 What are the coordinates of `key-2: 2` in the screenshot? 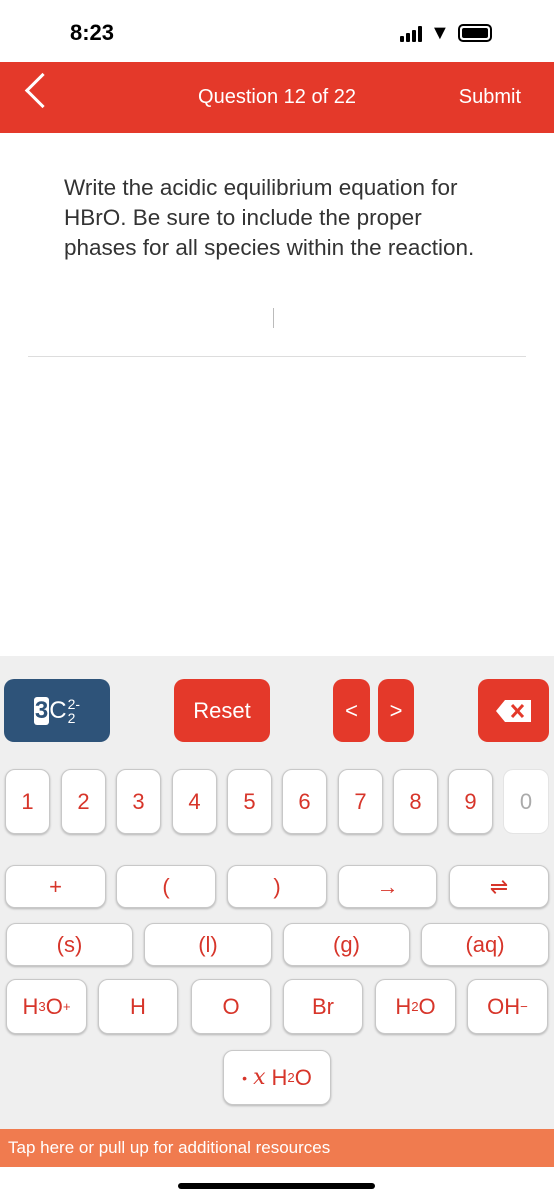 It's located at (83, 801).